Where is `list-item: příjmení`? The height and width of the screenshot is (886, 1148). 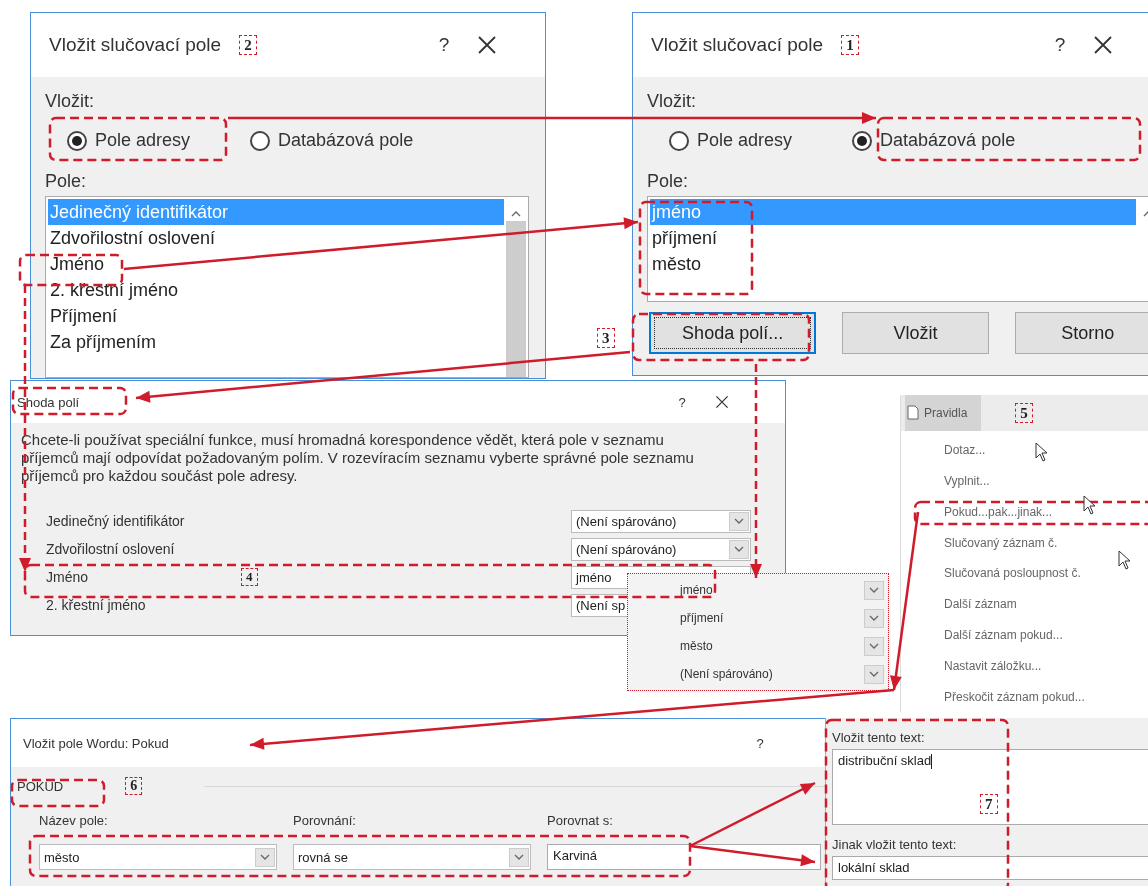
list-item: příjmení is located at coordinates (893, 238).